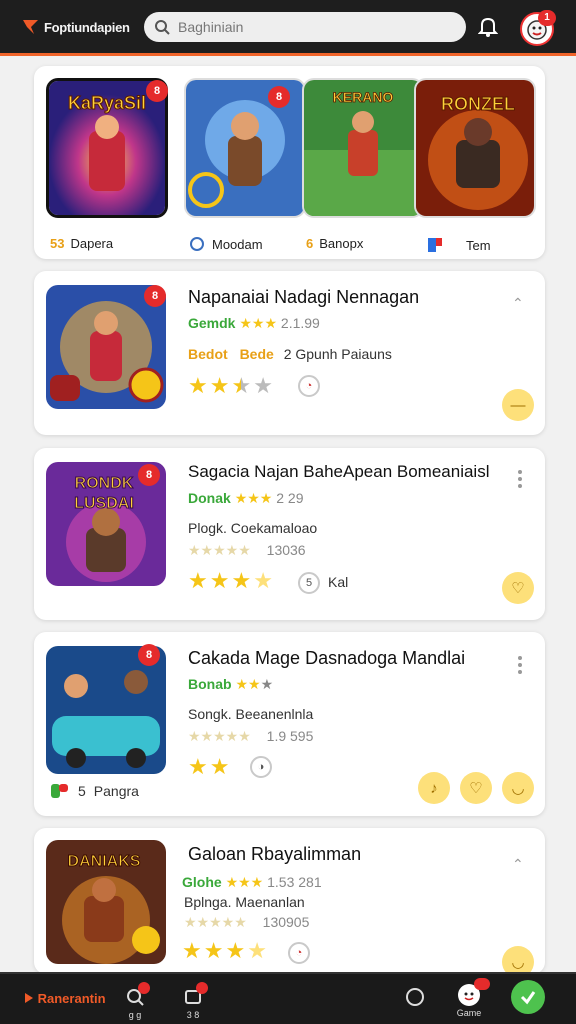  Describe the element at coordinates (286, 922) in the screenshot. I see `downloads-label: 130905` at that location.